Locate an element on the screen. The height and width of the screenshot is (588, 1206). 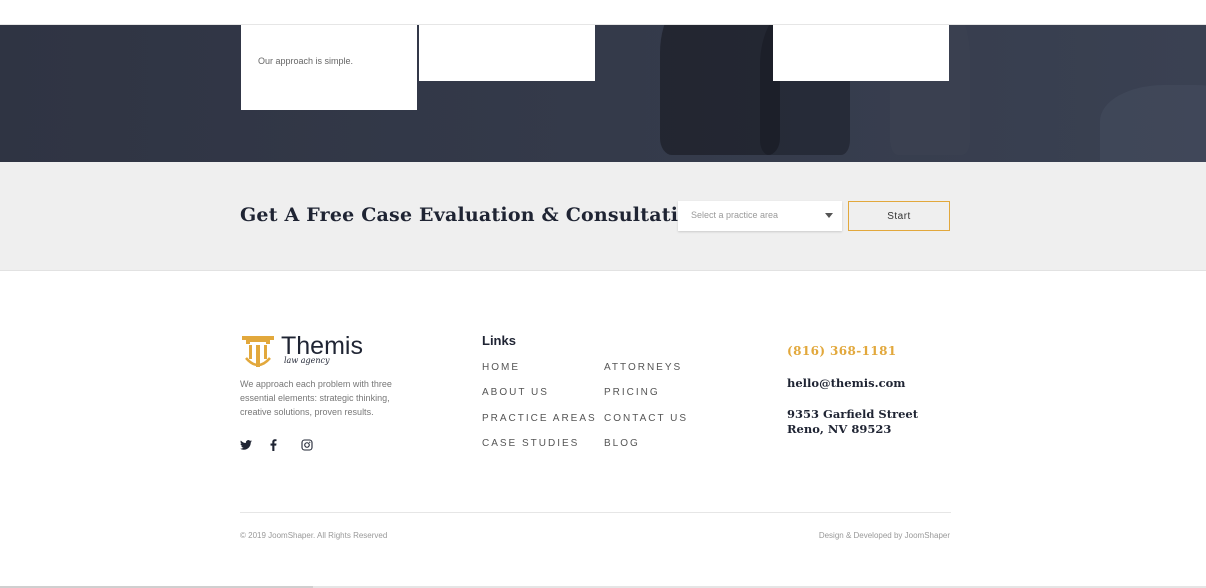
footer-divider is located at coordinates (595, 512).